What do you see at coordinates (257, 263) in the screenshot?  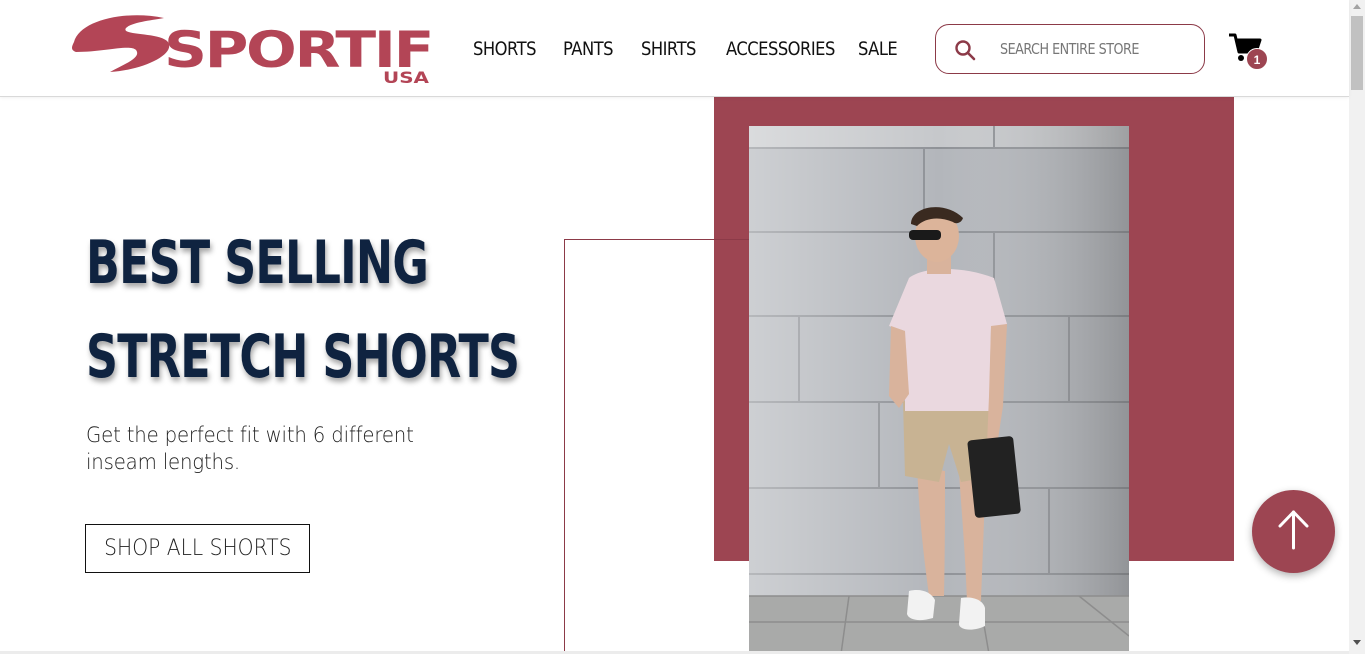 I see `hero-title-line-1: BEST SELLING` at bounding box center [257, 263].